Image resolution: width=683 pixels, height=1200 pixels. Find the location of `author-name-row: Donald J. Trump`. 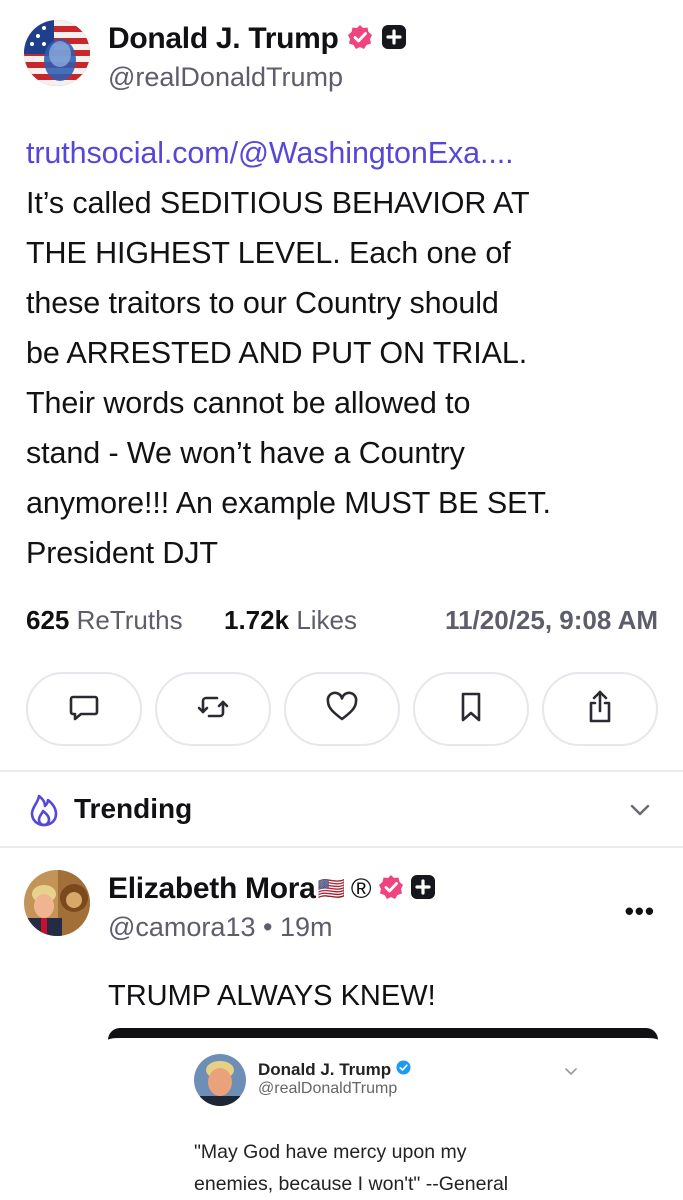

author-name-row: Donald J. Trump is located at coordinates (257, 39).